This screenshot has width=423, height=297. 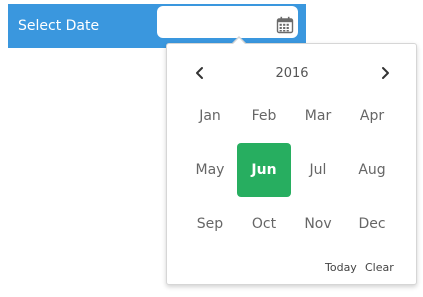 What do you see at coordinates (318, 170) in the screenshot?
I see `month-jul: Jul` at bounding box center [318, 170].